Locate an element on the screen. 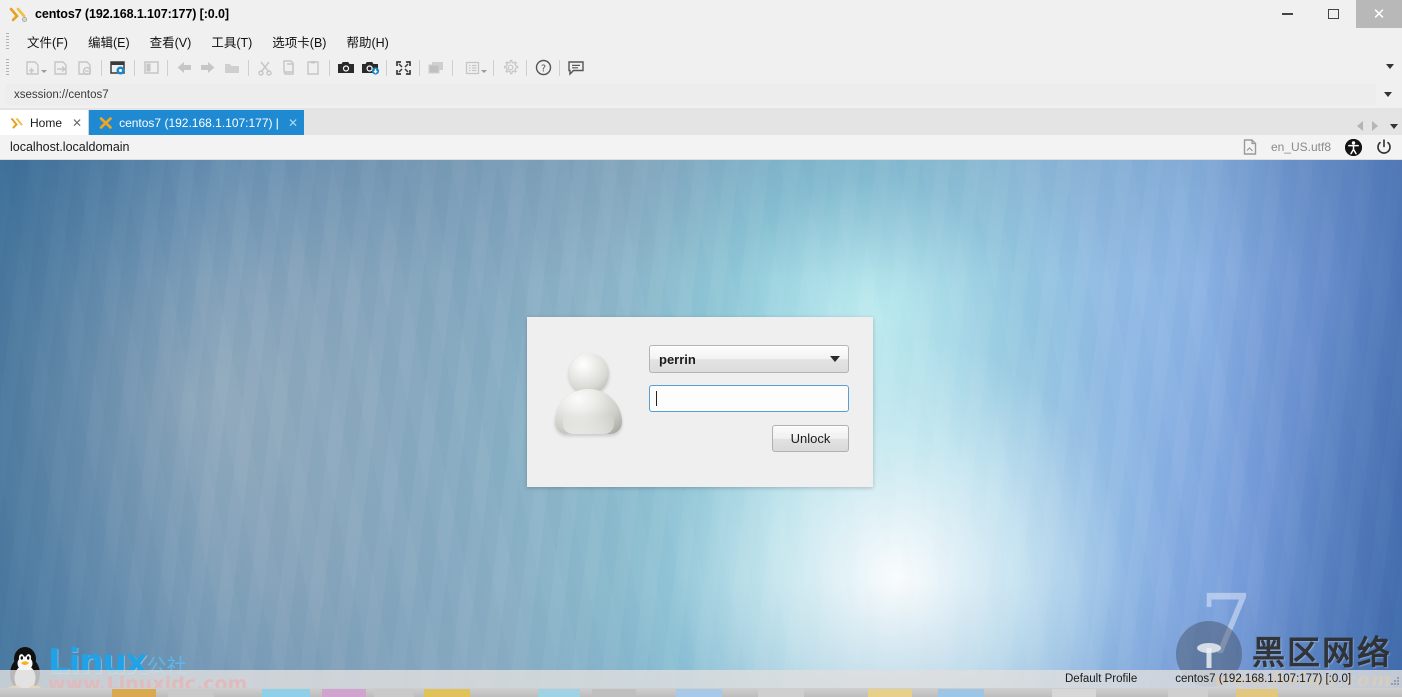 The width and height of the screenshot is (1402, 697). user-avatar-icon is located at coordinates (588, 393).